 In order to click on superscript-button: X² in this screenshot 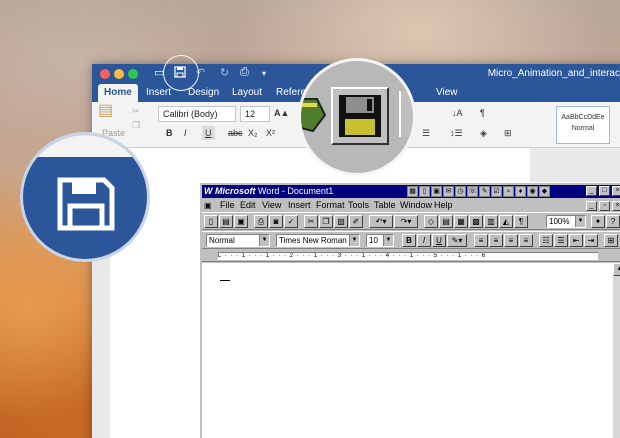, I will do `click(270, 133)`.